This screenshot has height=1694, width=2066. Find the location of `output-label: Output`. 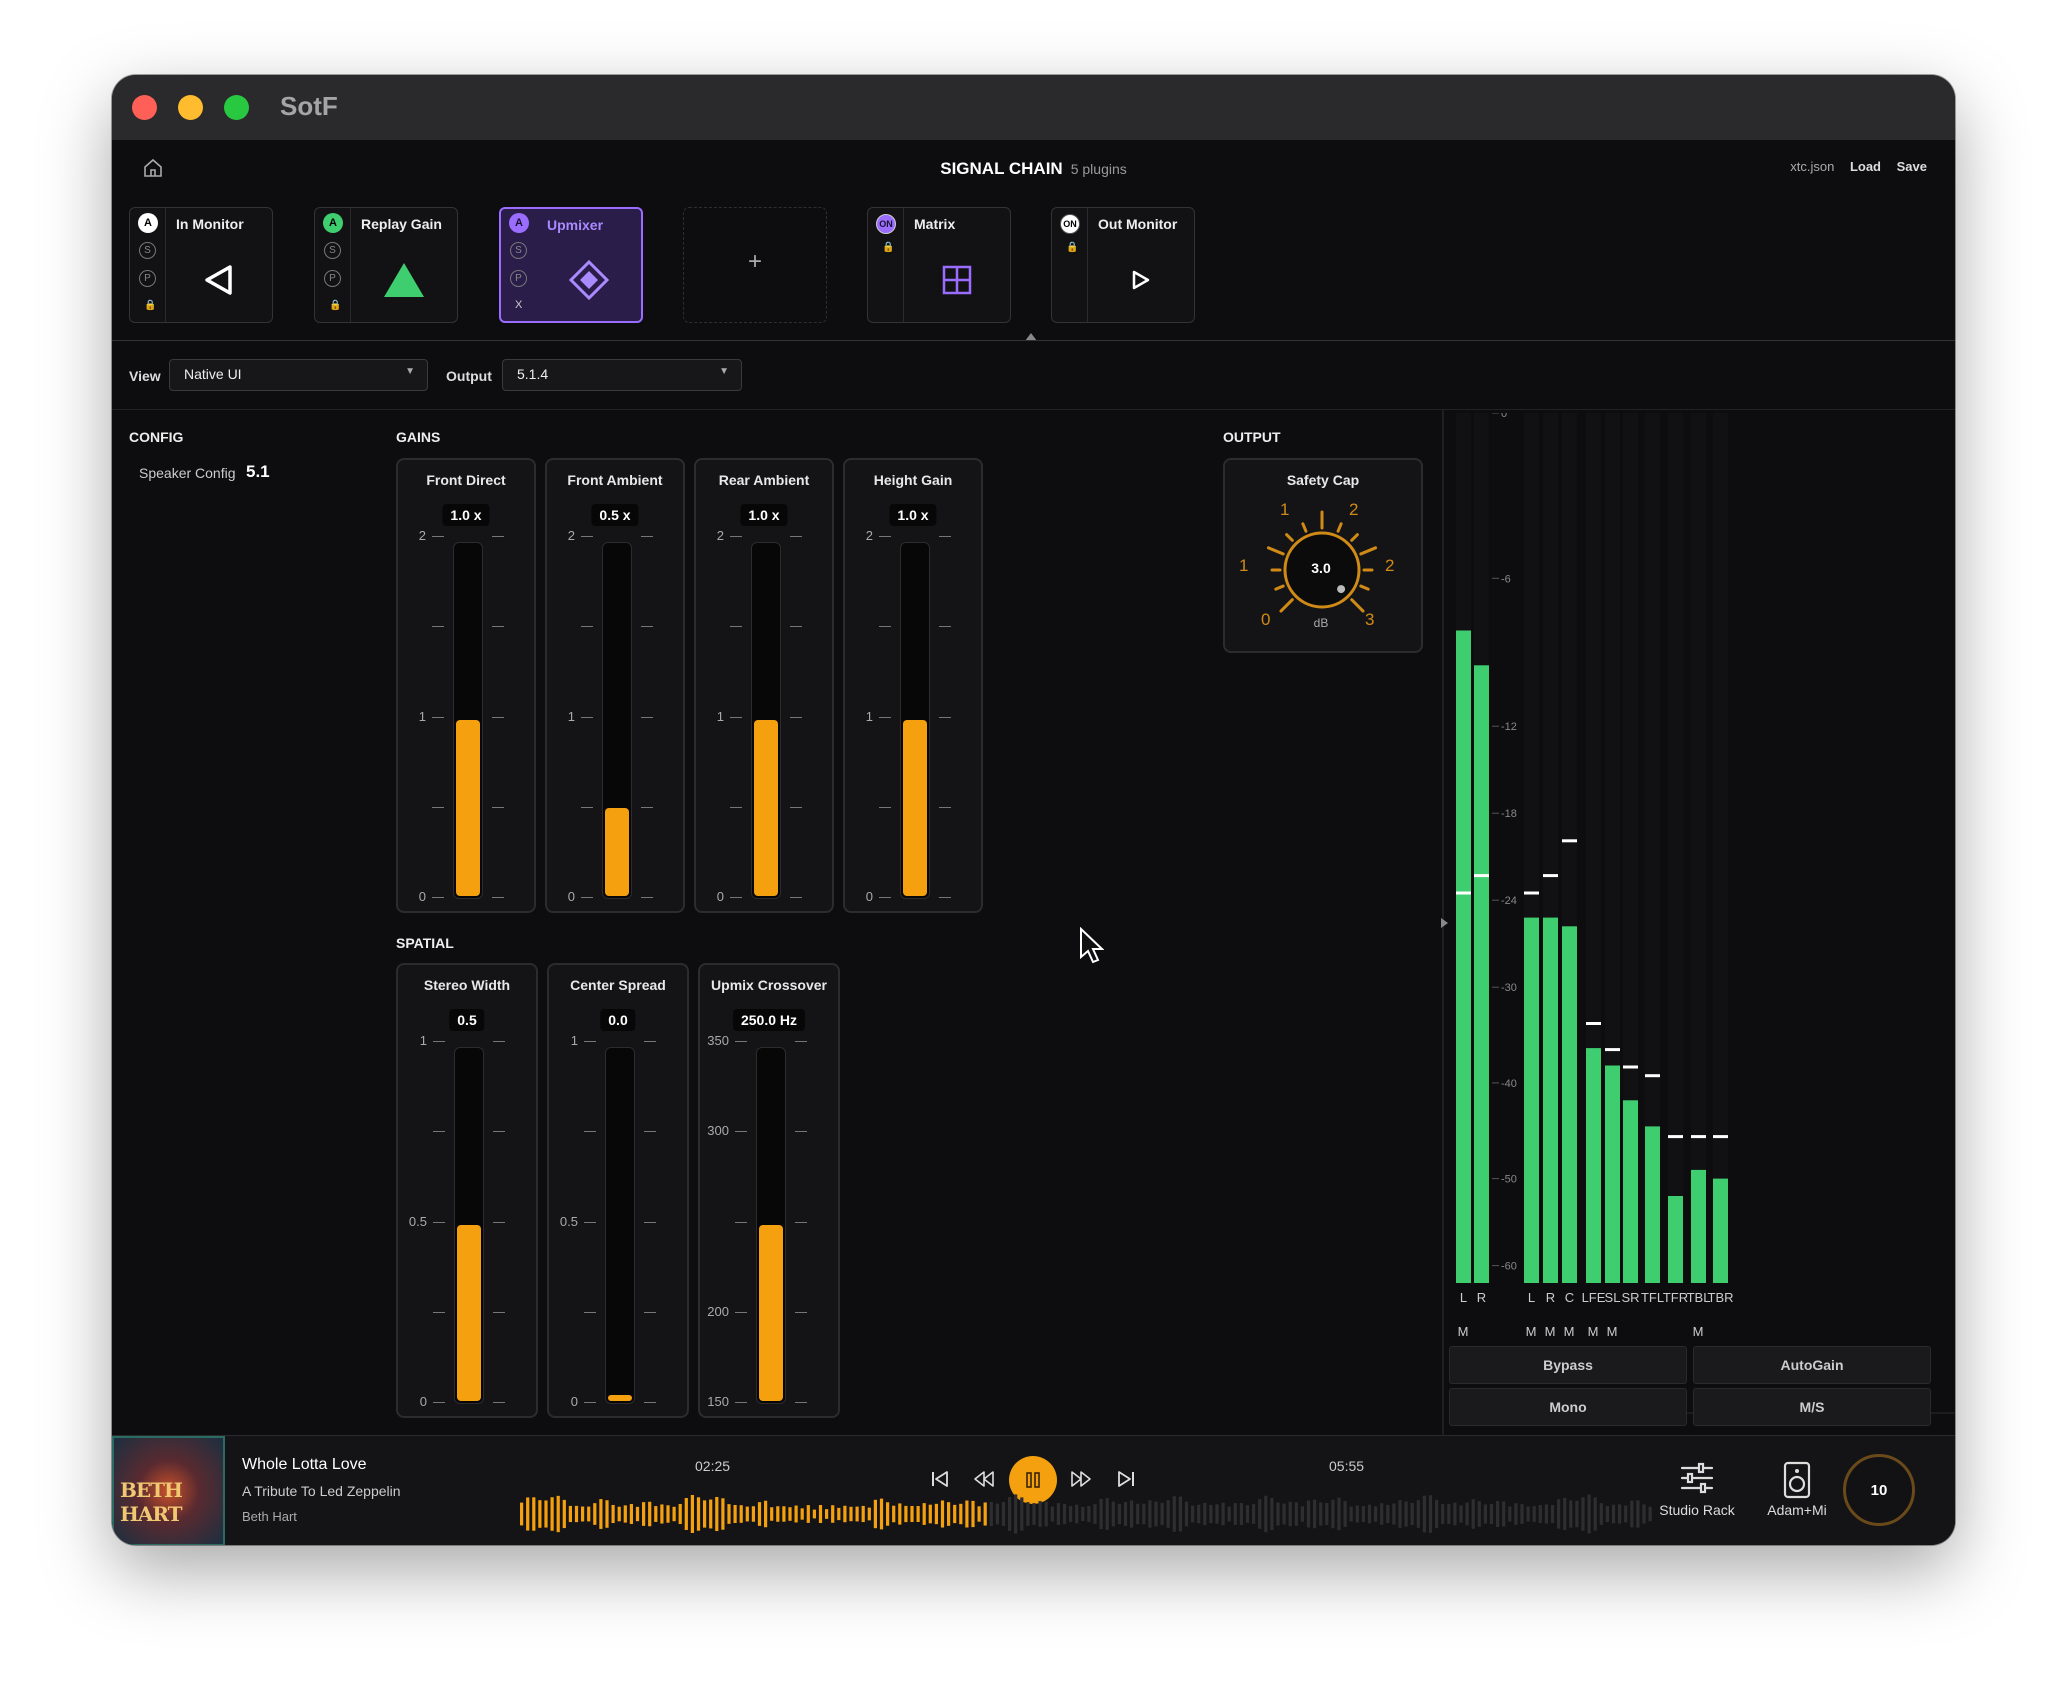

output-label: Output is located at coordinates (469, 376).